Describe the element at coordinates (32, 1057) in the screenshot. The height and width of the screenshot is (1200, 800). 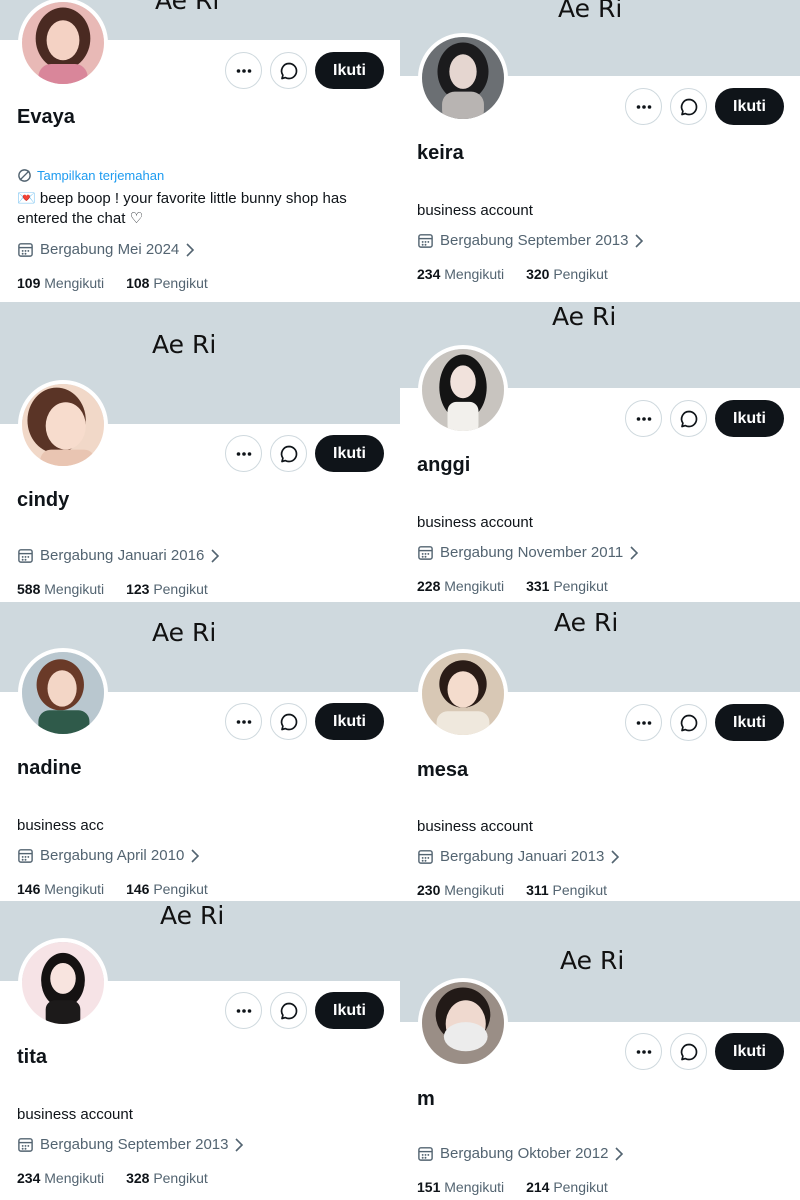
I see `profile-name: tita` at that location.